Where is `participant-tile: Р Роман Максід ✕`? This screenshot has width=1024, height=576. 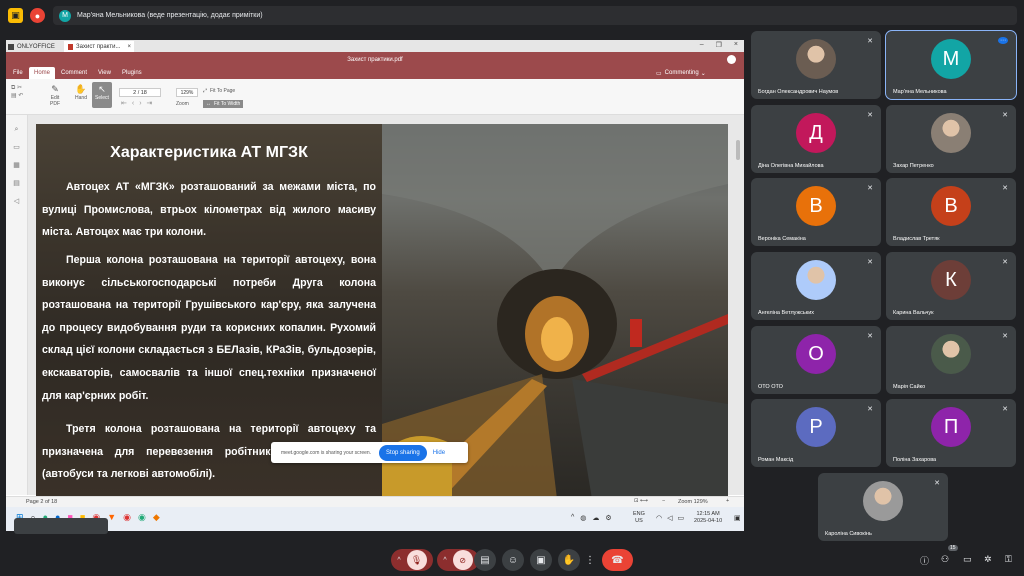 participant-tile: Р Роман Максід ✕ is located at coordinates (816, 433).